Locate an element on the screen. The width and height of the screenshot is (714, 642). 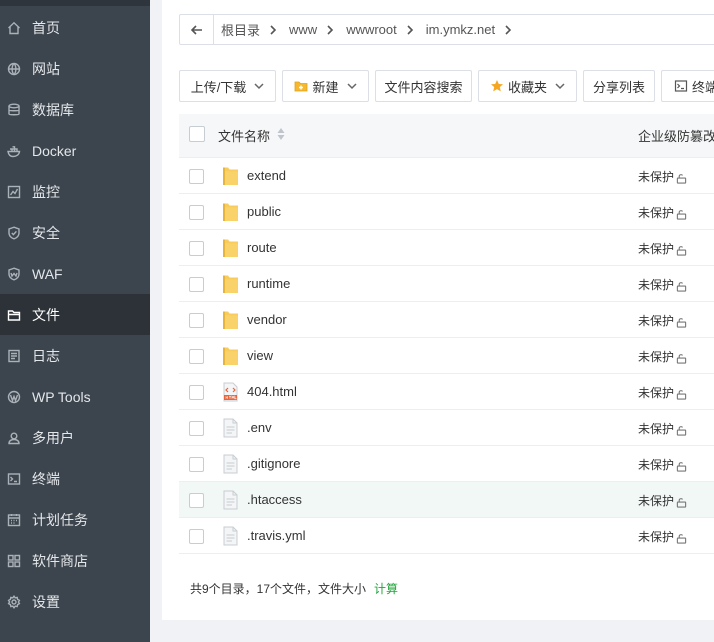
new-folder-icon is located at coordinates (301, 86).